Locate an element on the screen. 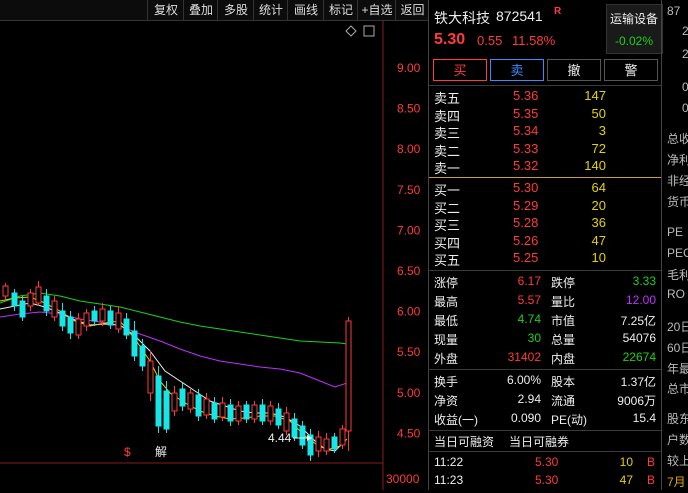 This screenshot has height=493, width=688. edge-item: 60日 is located at coordinates (677, 348).